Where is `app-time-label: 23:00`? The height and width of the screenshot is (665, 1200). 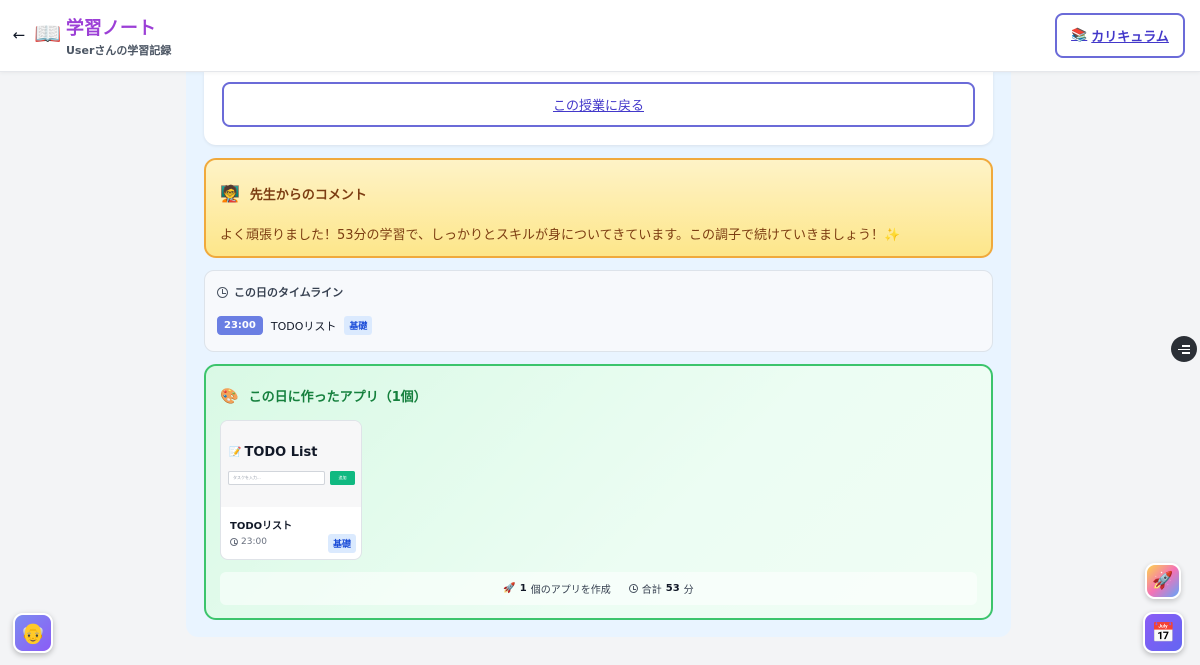 app-time-label: 23:00 is located at coordinates (254, 542).